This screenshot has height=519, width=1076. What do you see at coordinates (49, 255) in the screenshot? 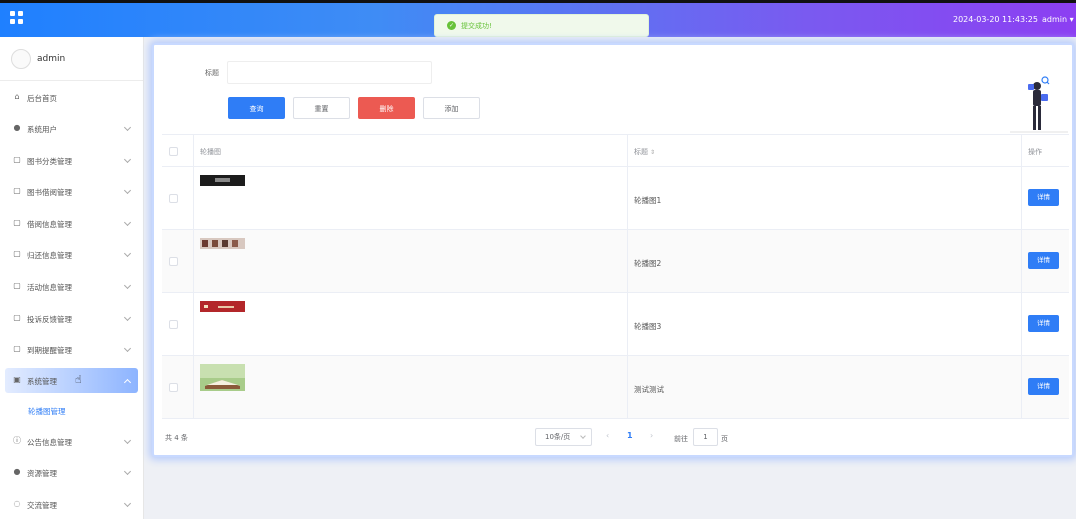
I see `sidebar-item-label: 归还信息管理` at bounding box center [49, 255].